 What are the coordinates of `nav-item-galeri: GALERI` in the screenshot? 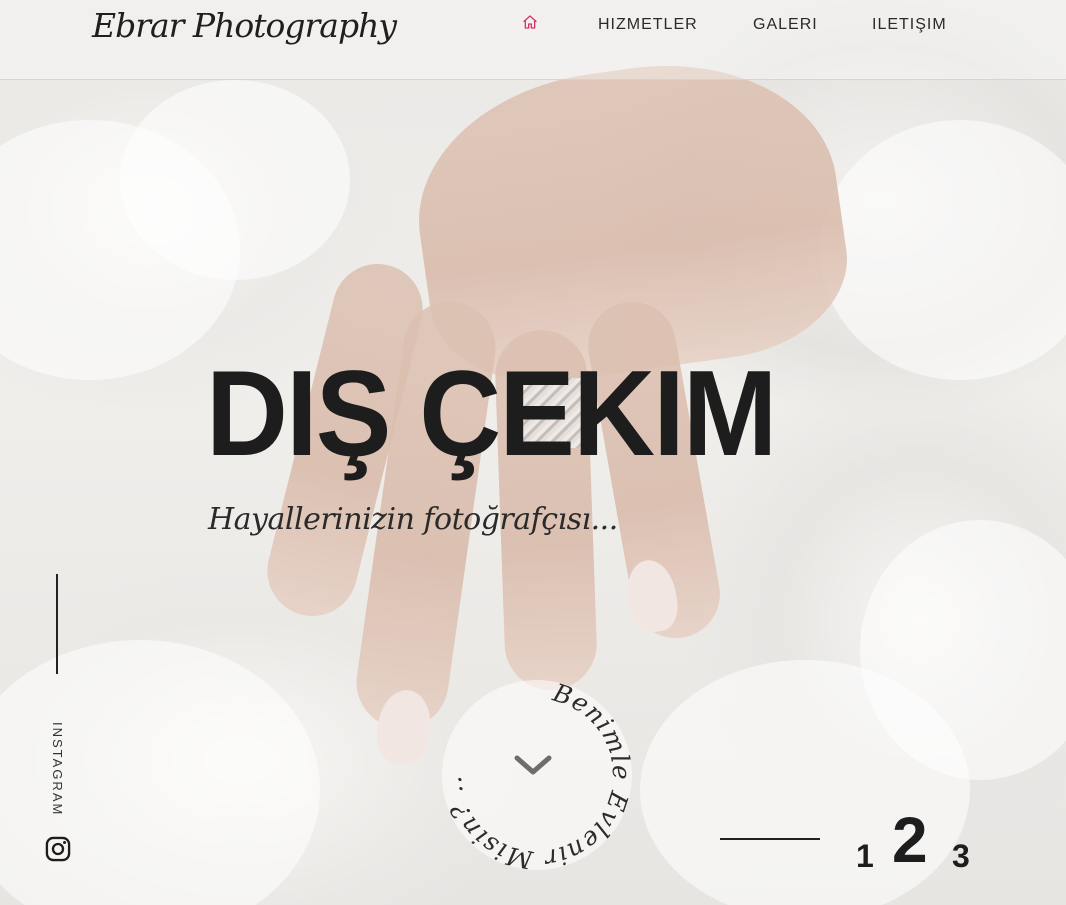 It's located at (785, 25).